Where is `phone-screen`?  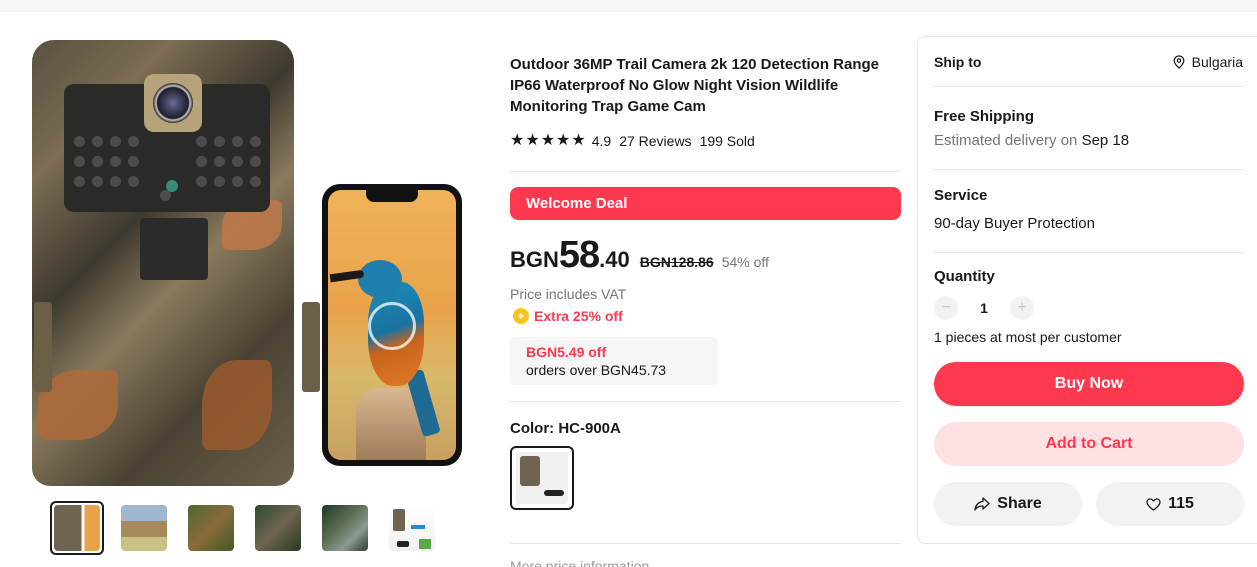
phone-screen is located at coordinates (392, 325).